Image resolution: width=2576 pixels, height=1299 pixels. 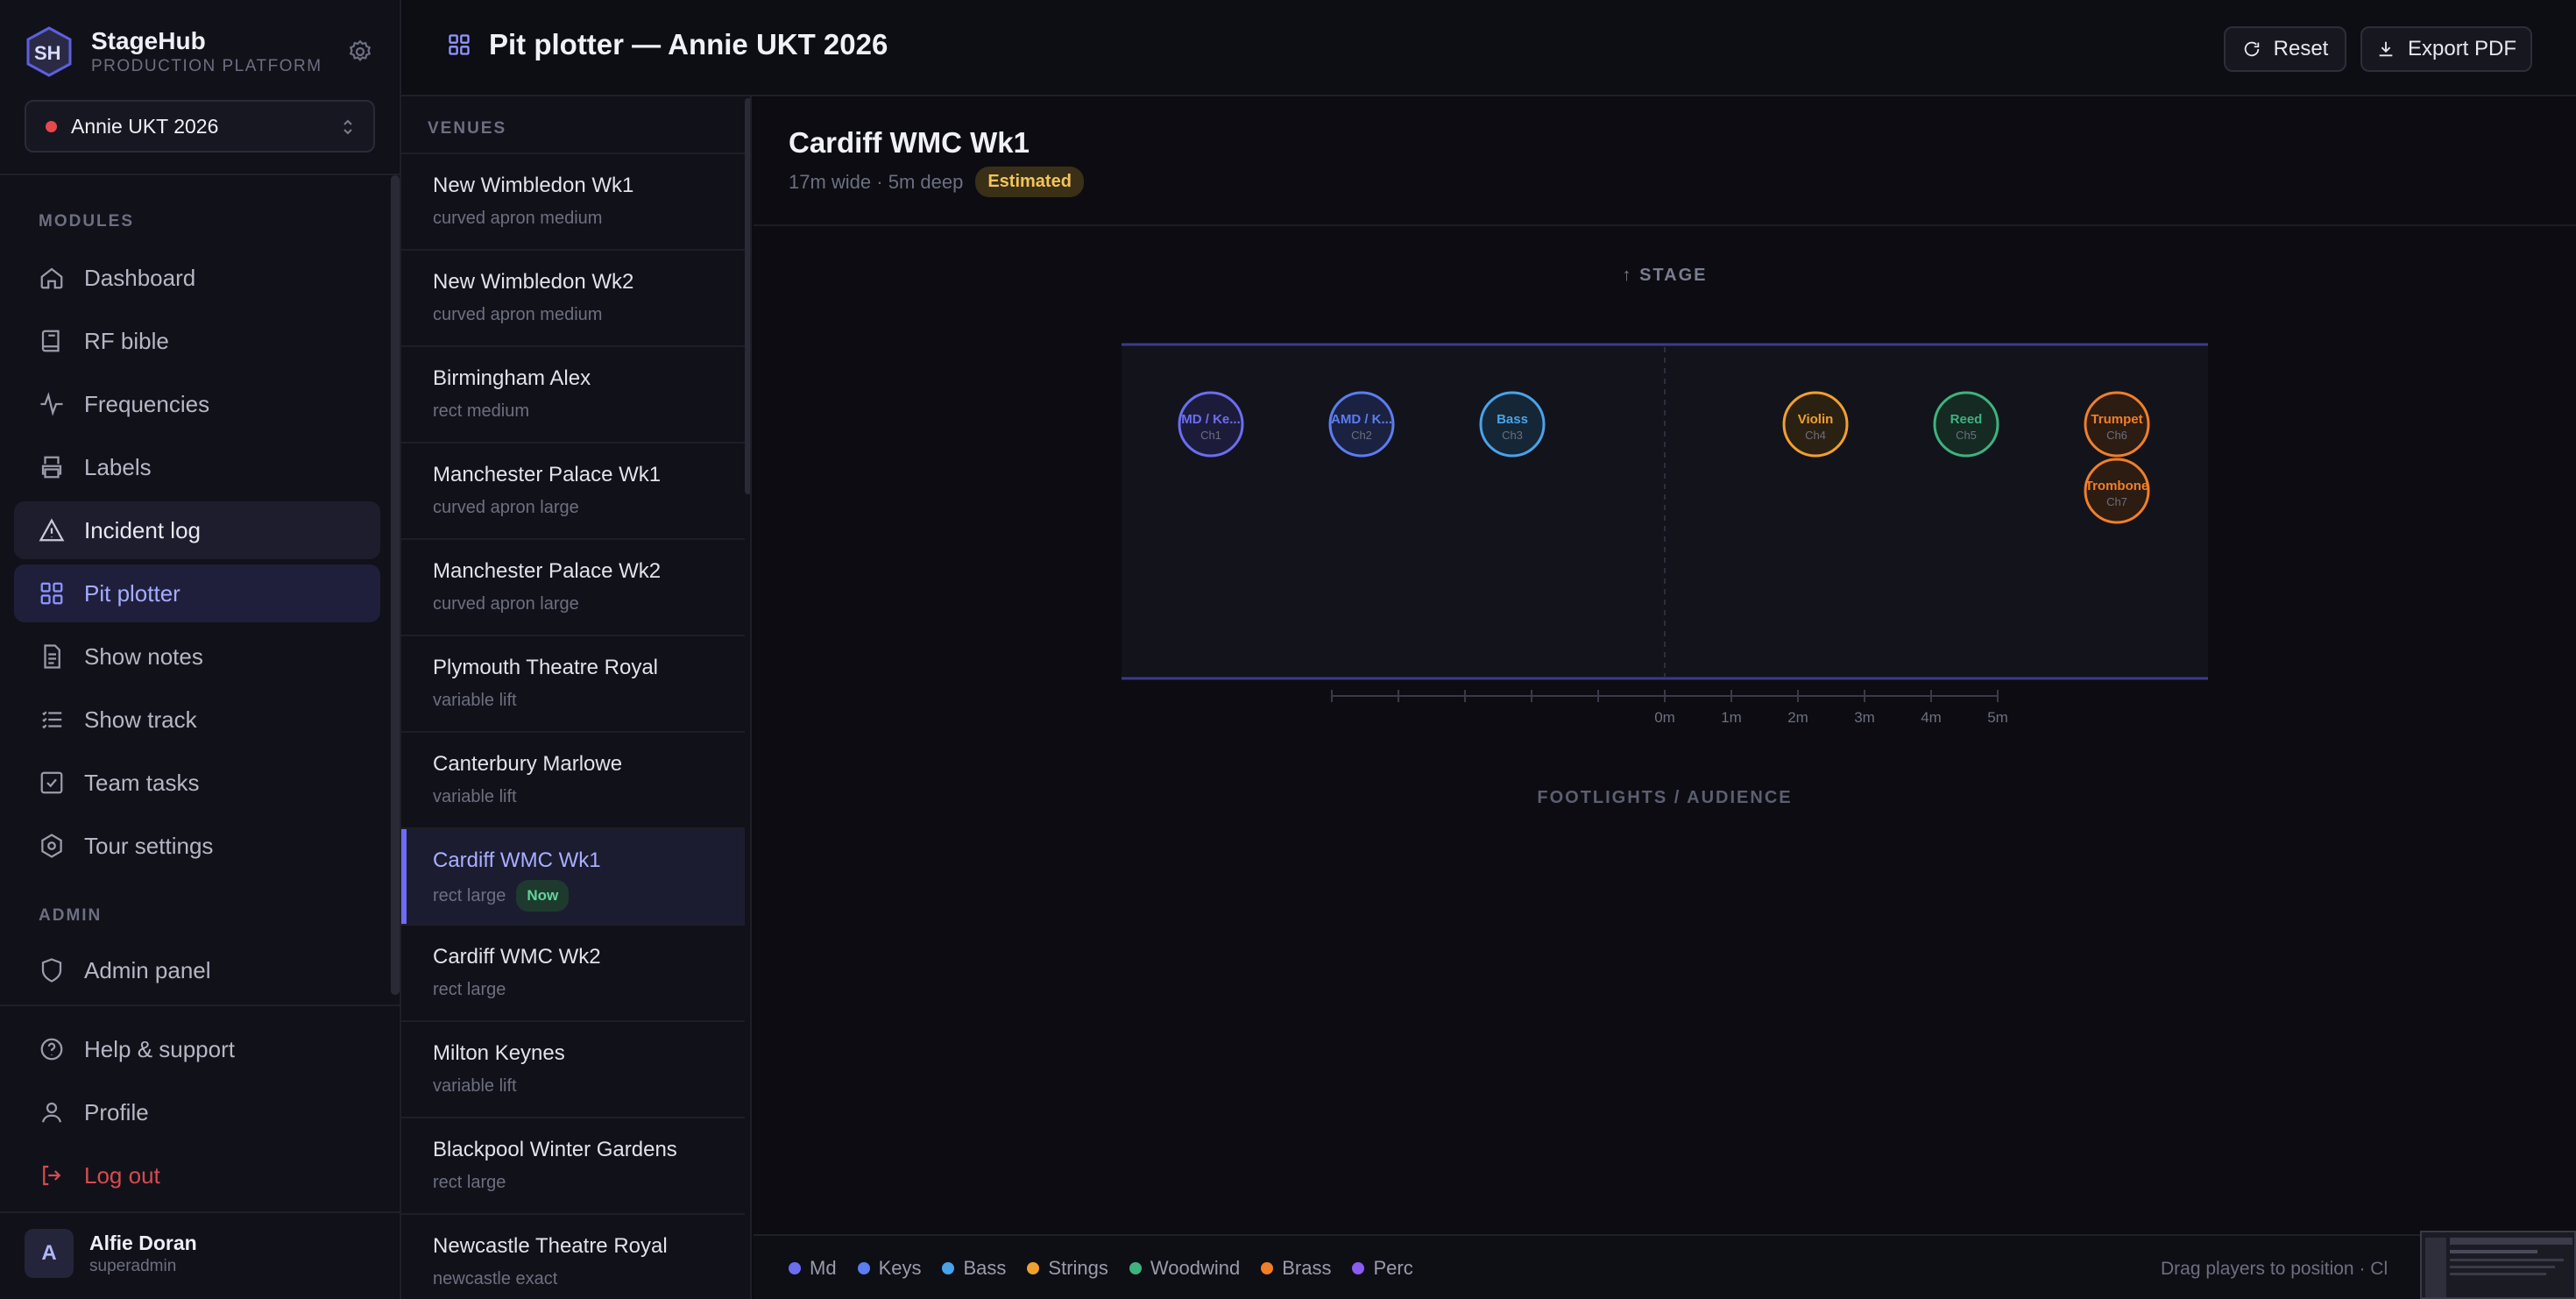 I want to click on user-card: A Alfie Doran superadmin, so click(x=111, y=1253).